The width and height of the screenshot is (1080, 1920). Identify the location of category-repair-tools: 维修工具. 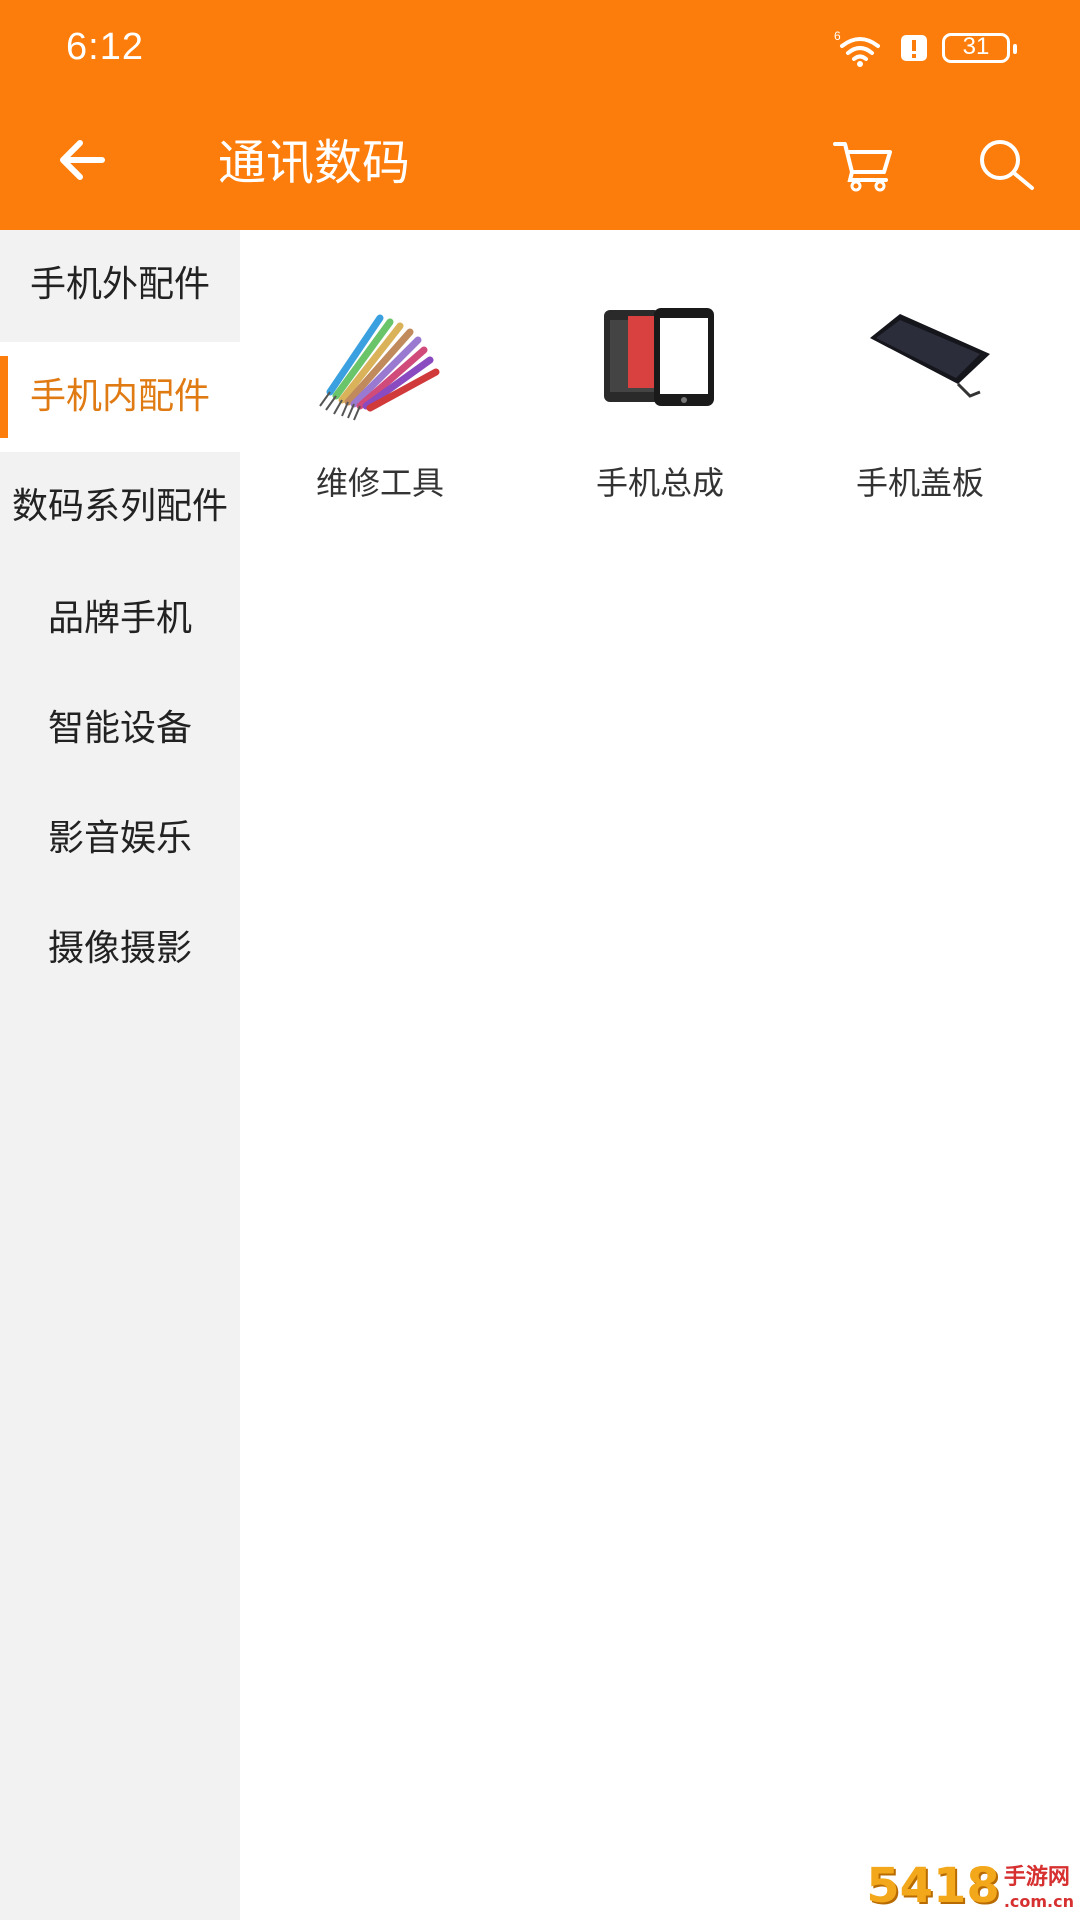
(380, 392).